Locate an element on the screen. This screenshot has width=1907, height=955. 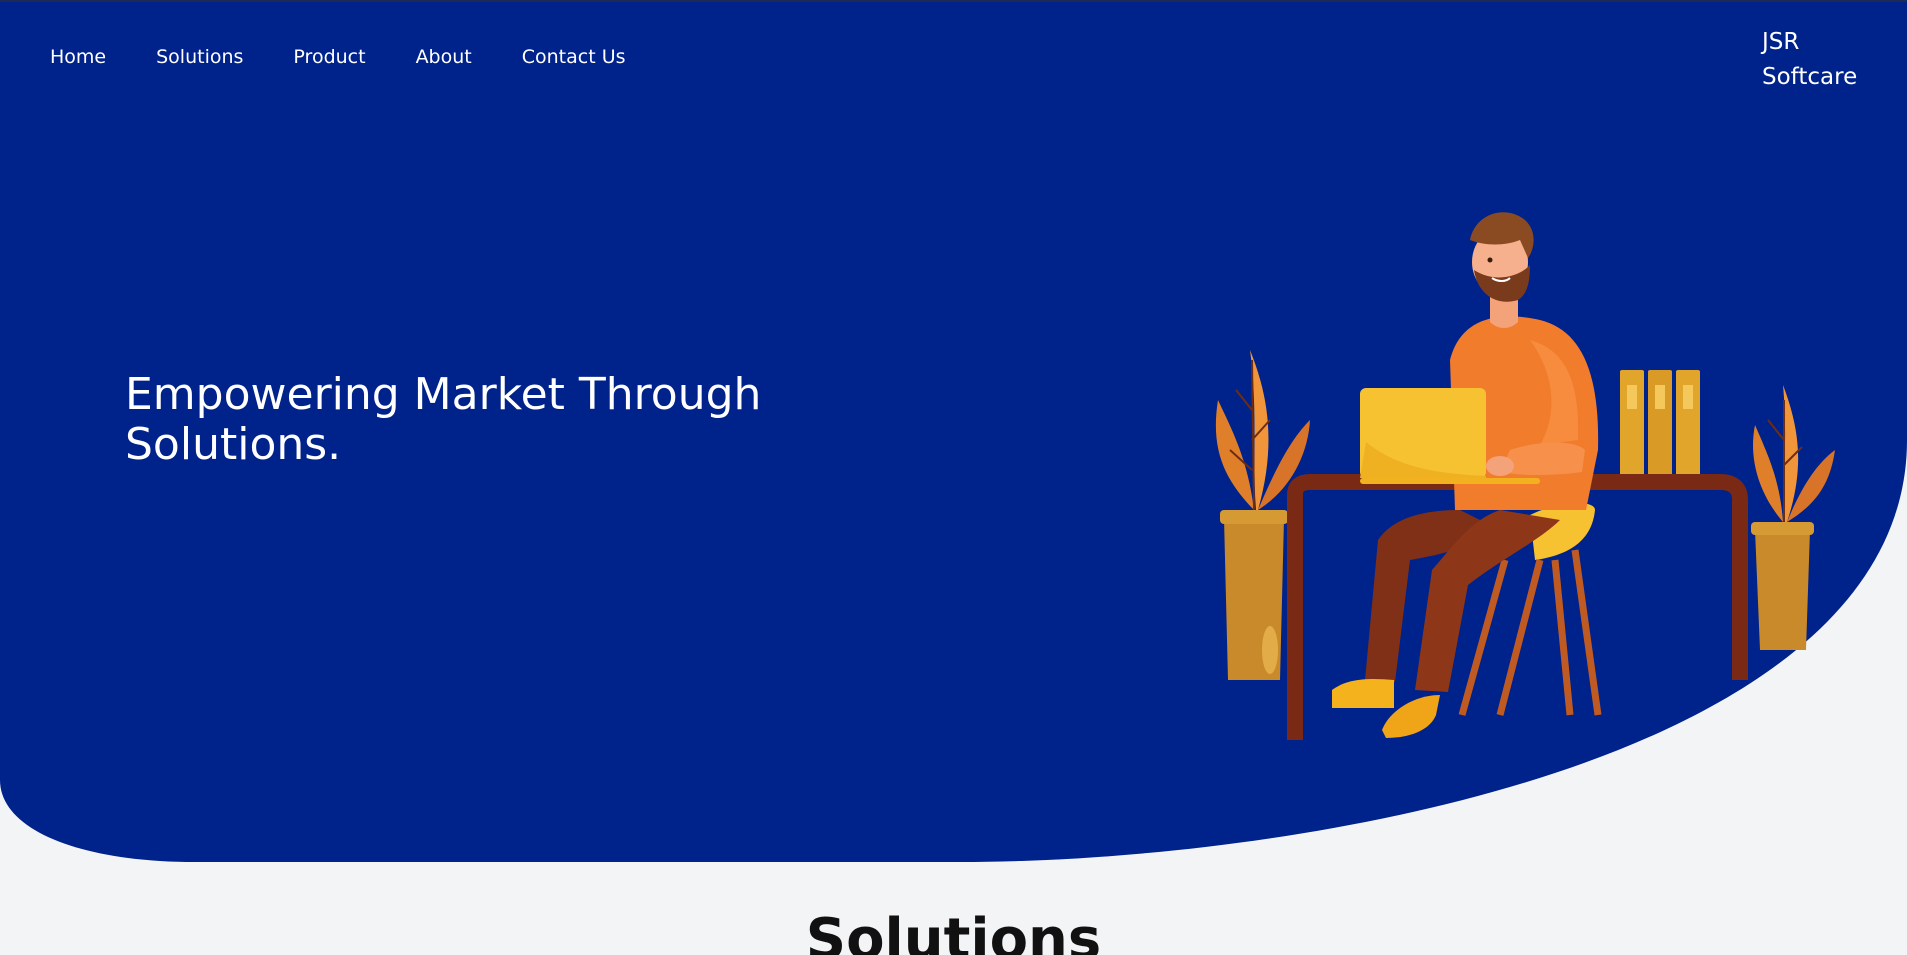
brand-logo-text: JSR Softcare is located at coordinates (1827, 60).